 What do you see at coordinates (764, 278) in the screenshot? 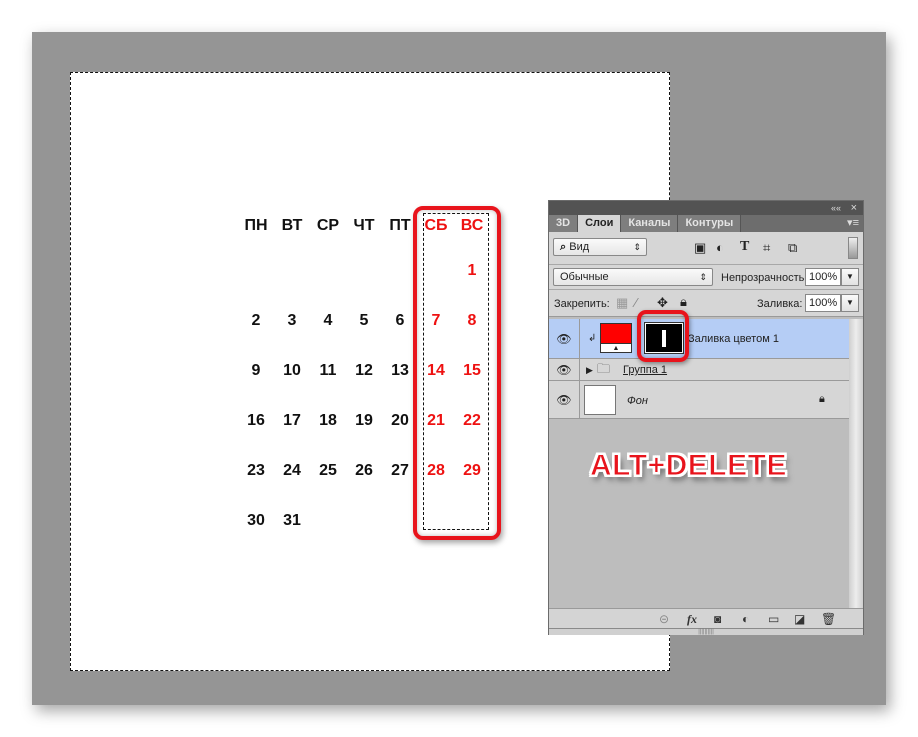
I see `opacity-label: Непрозрачность:` at bounding box center [764, 278].